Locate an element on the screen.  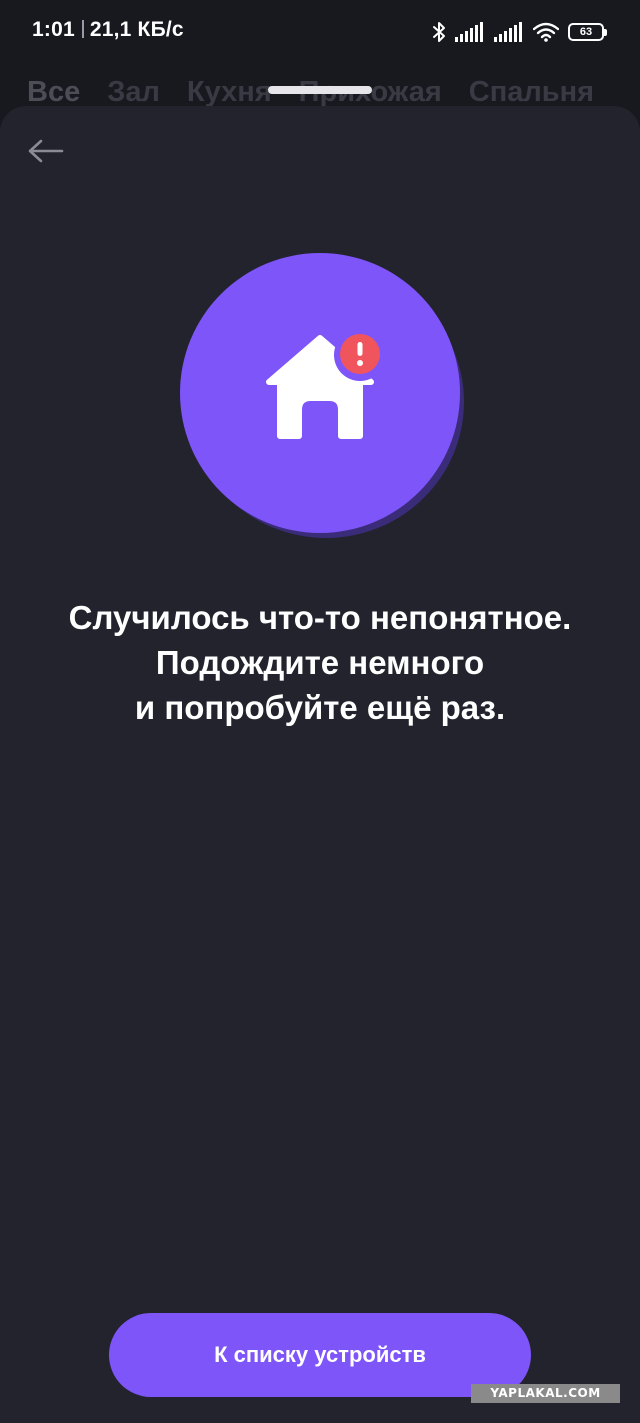
error-message-line: и попробуйте ещё раз. is located at coordinates (320, 707).